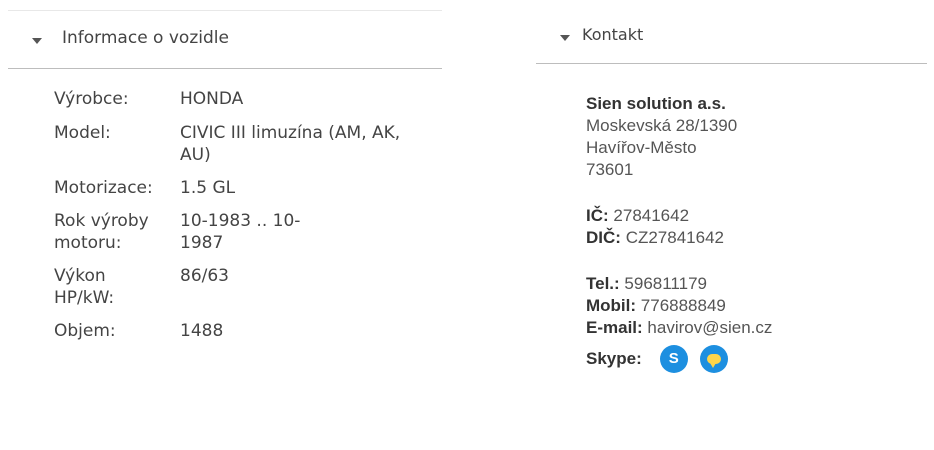 This screenshot has height=450, width=934. I want to click on skype-label: Skype:, so click(614, 358).